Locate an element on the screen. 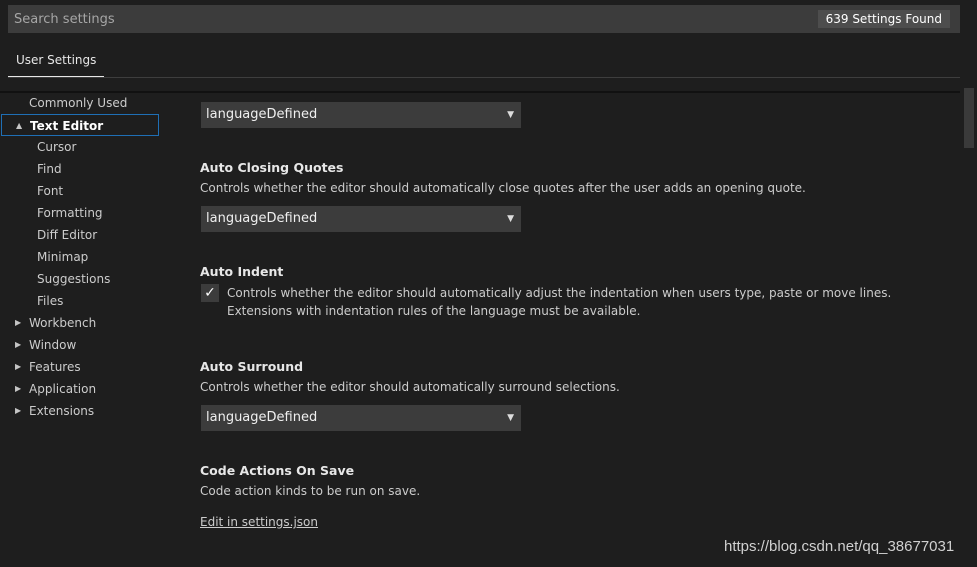 The height and width of the screenshot is (567, 977). toc-item-label: Commonly Used is located at coordinates (78, 103).